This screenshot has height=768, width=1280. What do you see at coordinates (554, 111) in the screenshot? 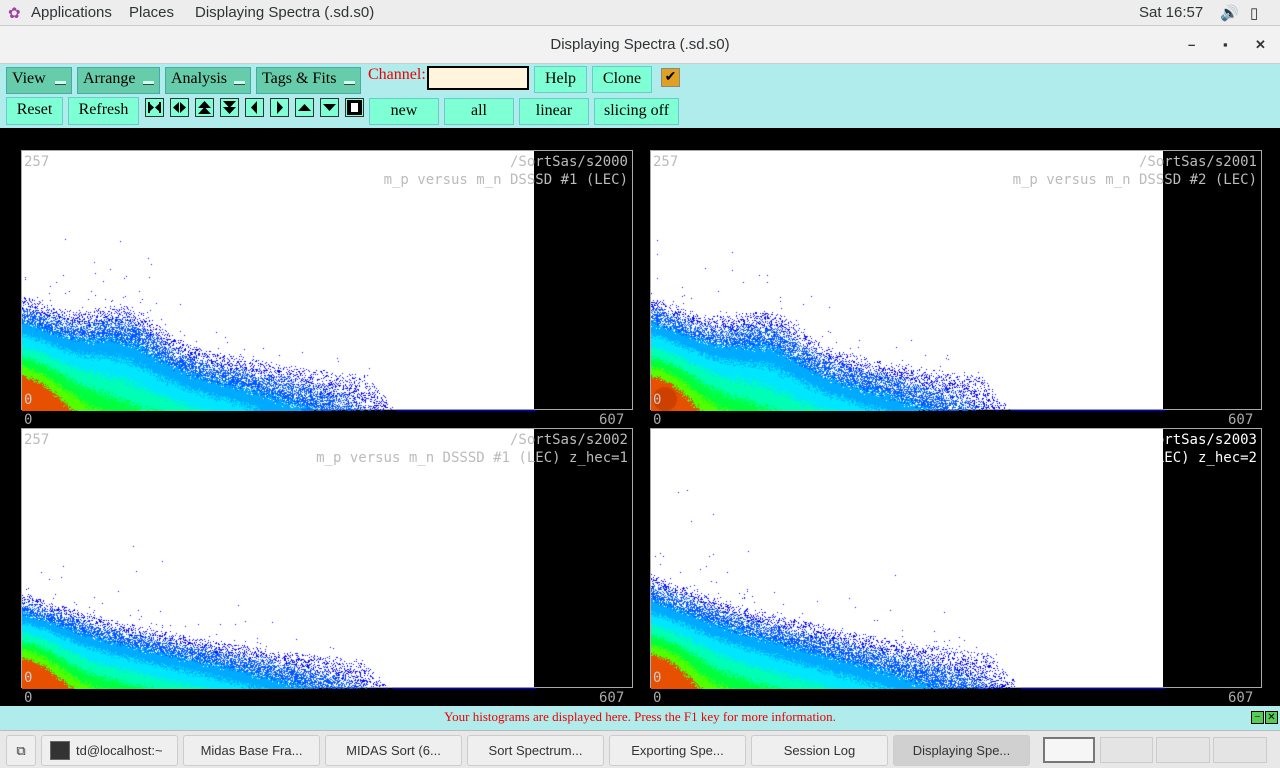
I see `linear-button: linear` at bounding box center [554, 111].